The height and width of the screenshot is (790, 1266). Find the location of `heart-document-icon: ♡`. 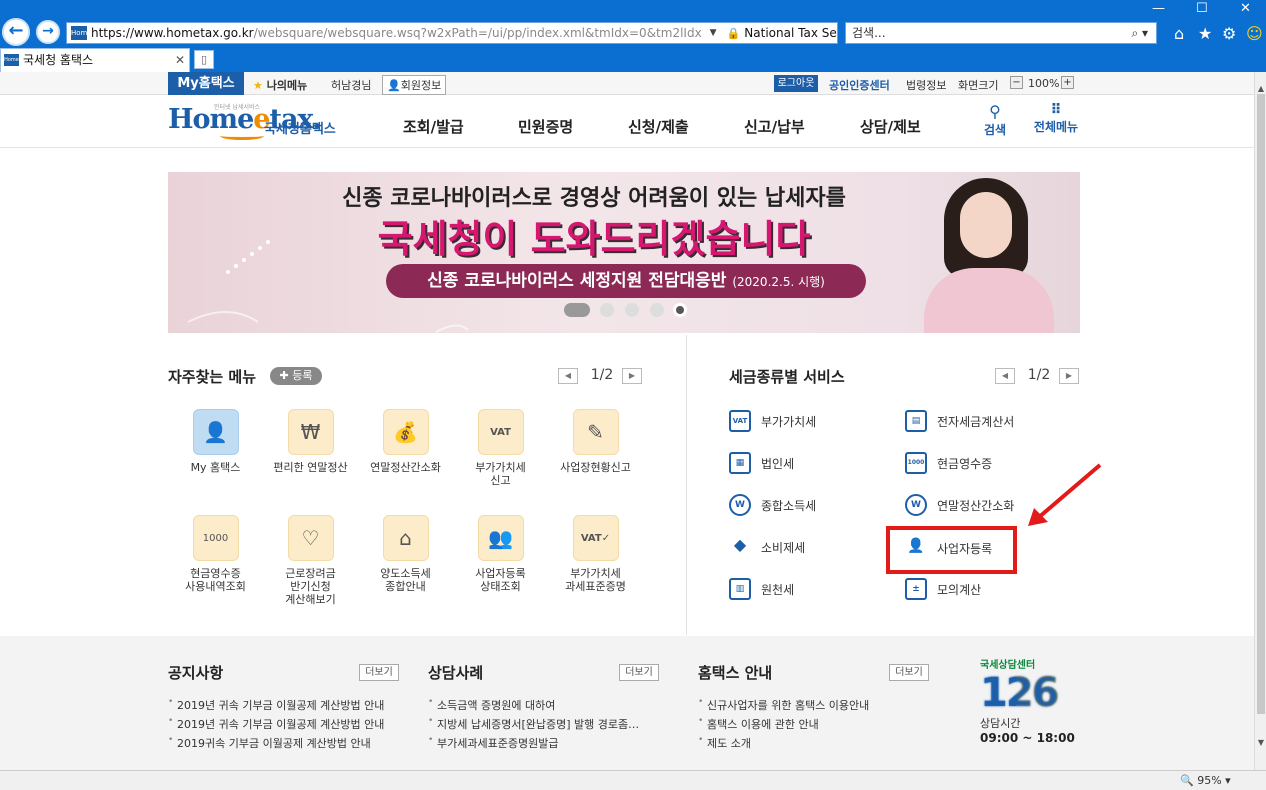

heart-document-icon: ♡ is located at coordinates (310, 538).